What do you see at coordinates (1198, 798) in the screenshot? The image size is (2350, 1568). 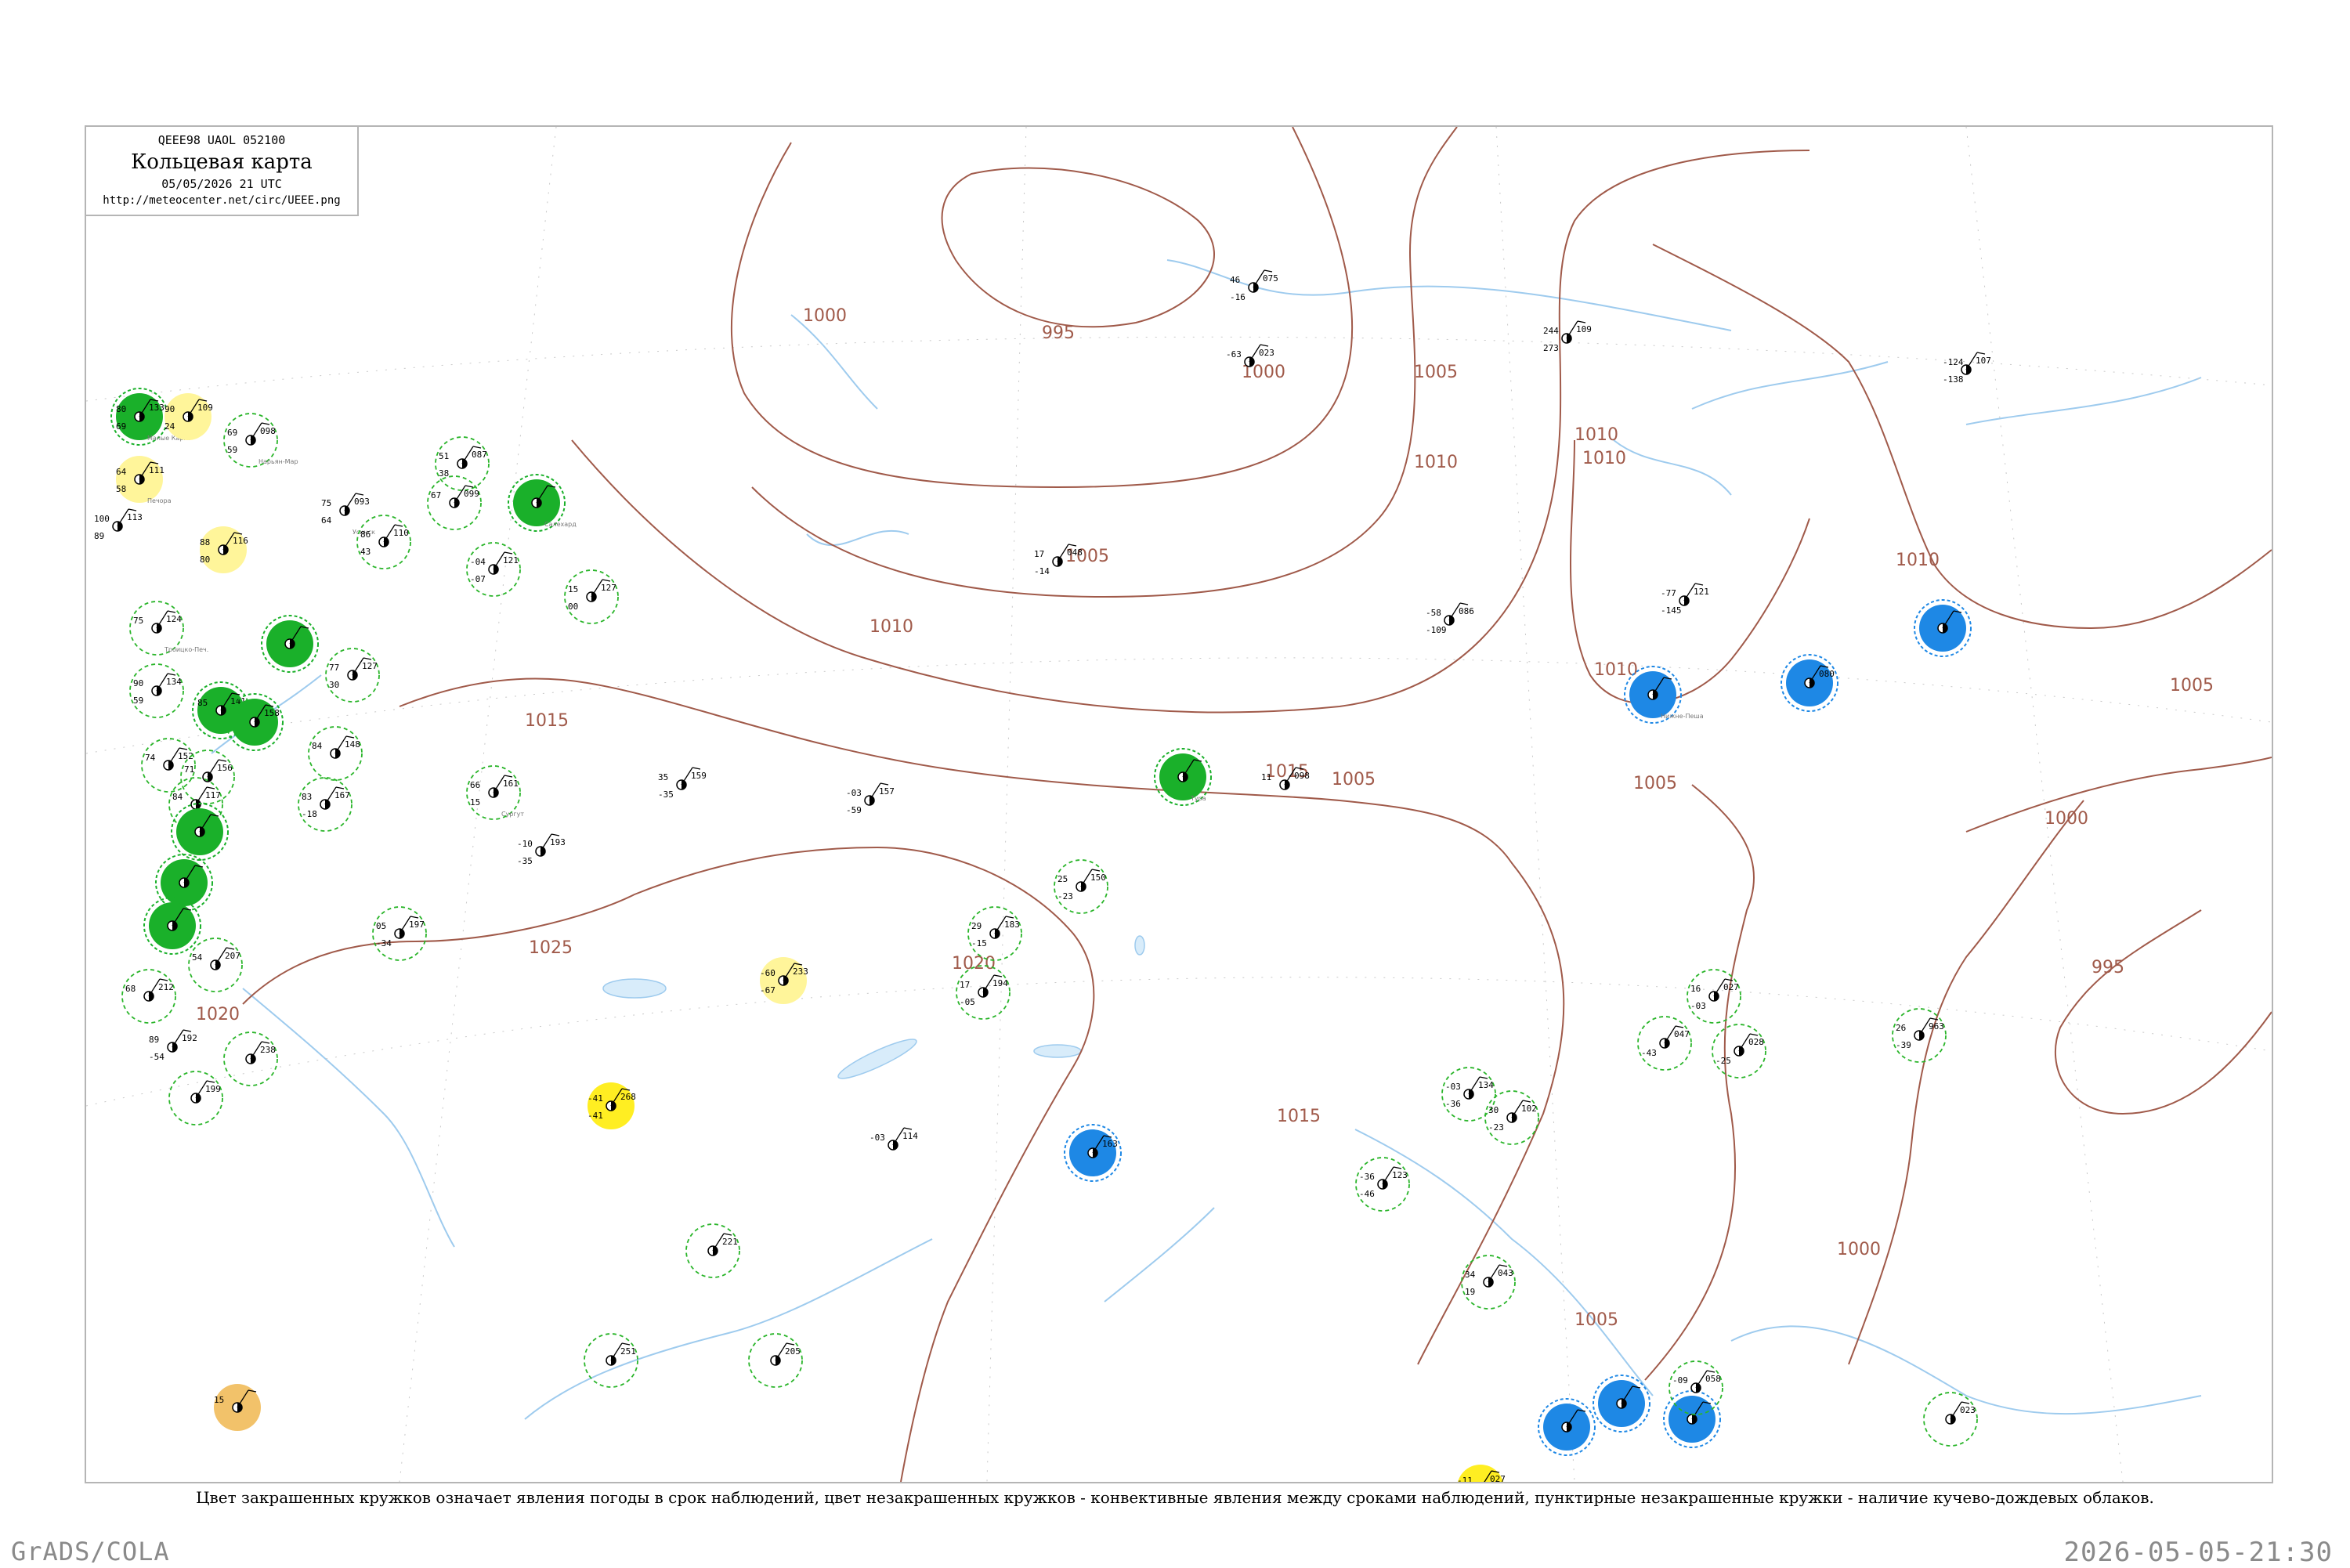 I see `station-name: Тура` at bounding box center [1198, 798].